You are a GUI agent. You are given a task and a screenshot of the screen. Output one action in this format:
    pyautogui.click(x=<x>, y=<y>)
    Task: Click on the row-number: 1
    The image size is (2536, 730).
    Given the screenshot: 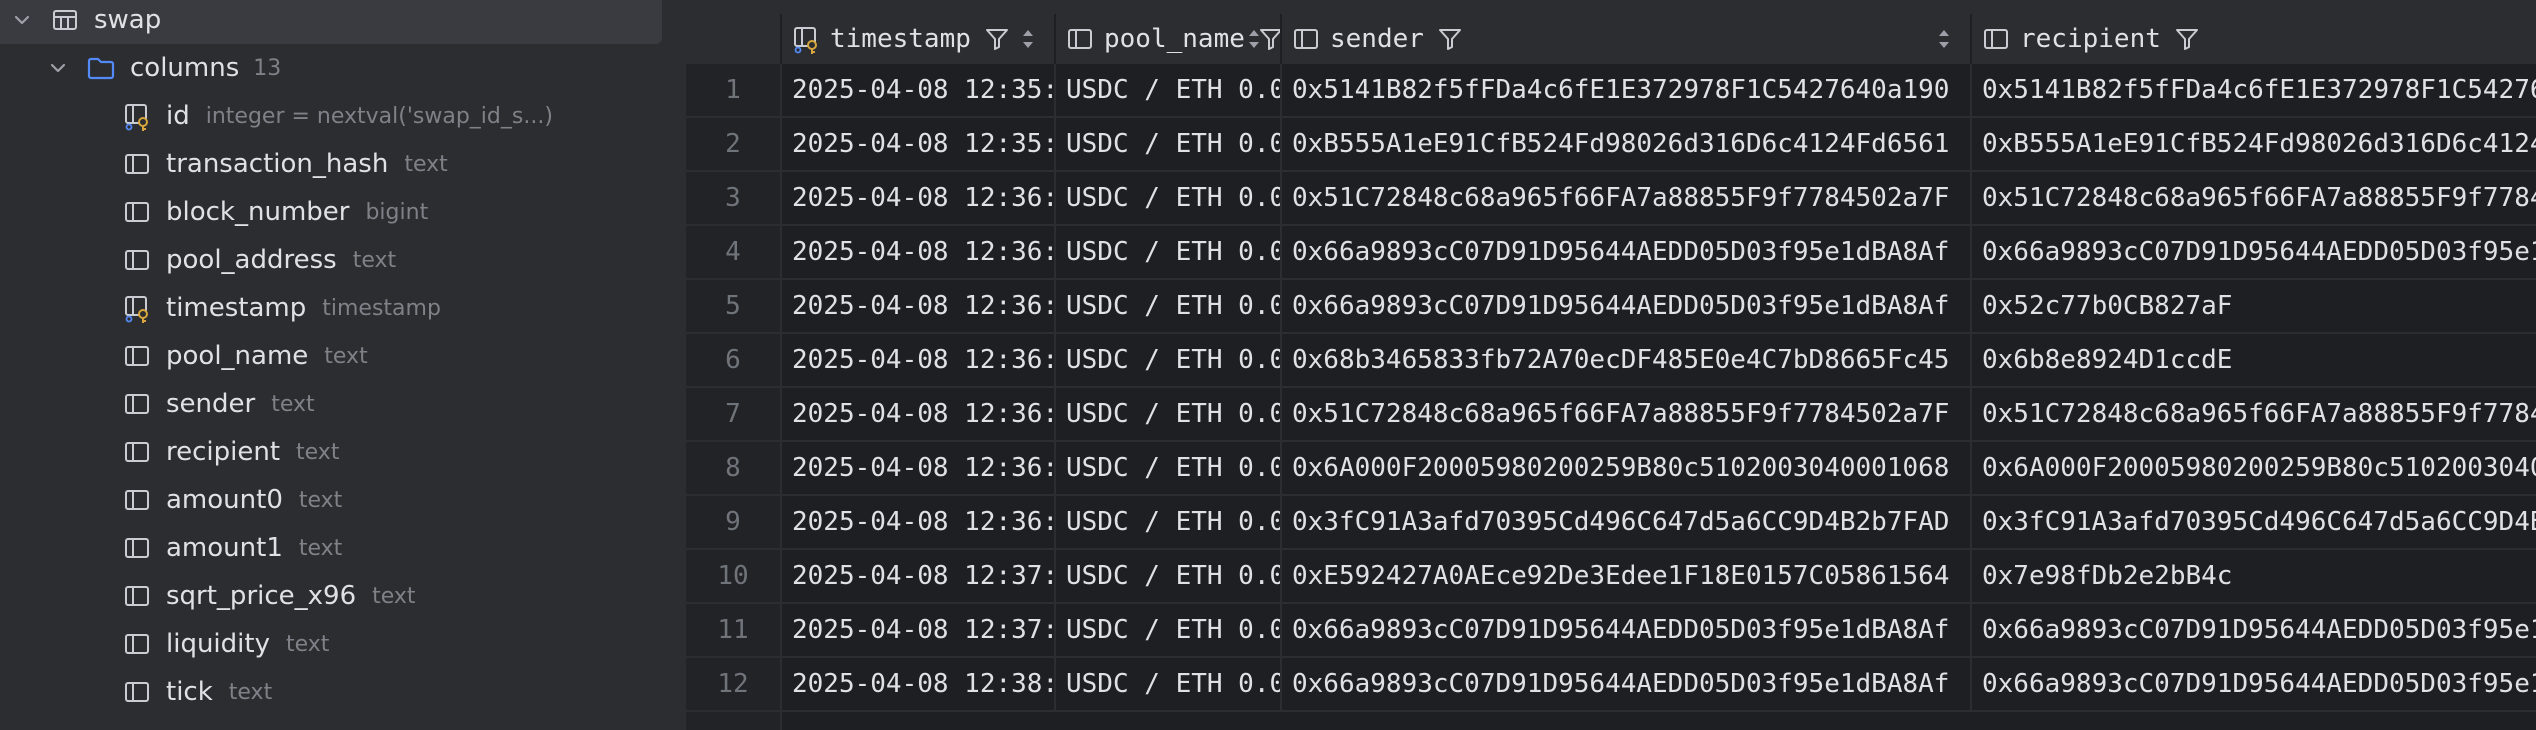 What is the action you would take?
    pyautogui.click(x=734, y=91)
    